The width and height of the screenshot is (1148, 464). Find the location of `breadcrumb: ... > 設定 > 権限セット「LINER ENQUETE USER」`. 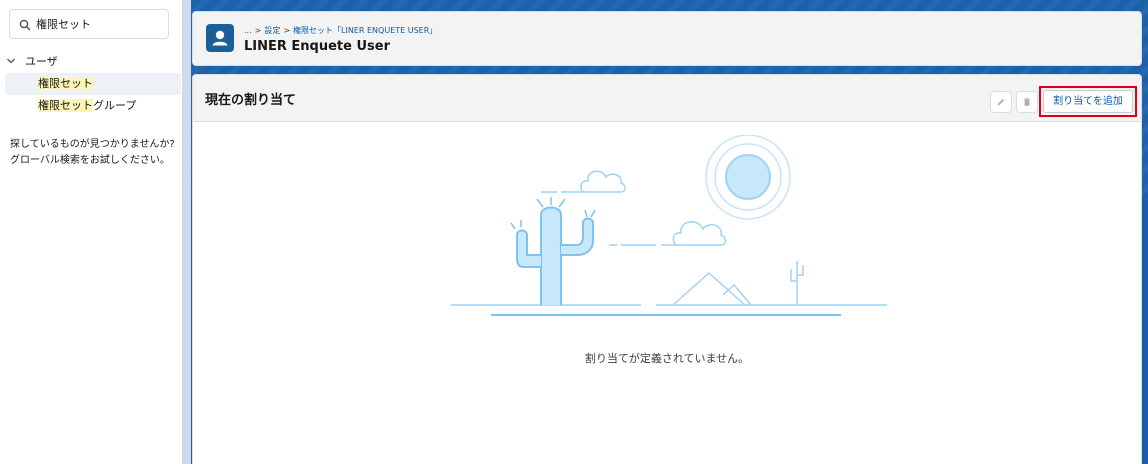

breadcrumb: ... > 設定 > 権限セット「LINER ENQUETE USER」 is located at coordinates (340, 30).